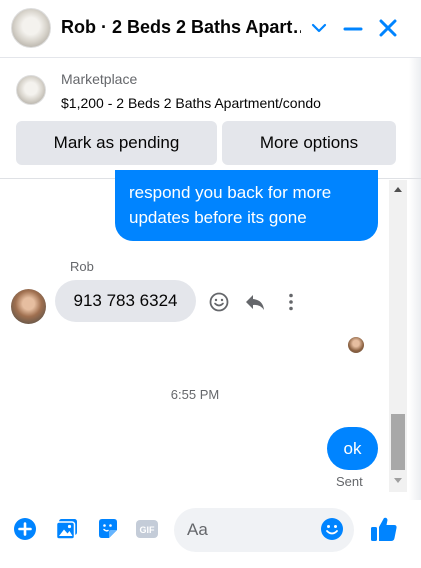 The height and width of the screenshot is (568, 421). Describe the element at coordinates (191, 103) in the screenshot. I see `listing-title: $1,200 - 2 Beds 2 Baths Apartment/condo` at that location.